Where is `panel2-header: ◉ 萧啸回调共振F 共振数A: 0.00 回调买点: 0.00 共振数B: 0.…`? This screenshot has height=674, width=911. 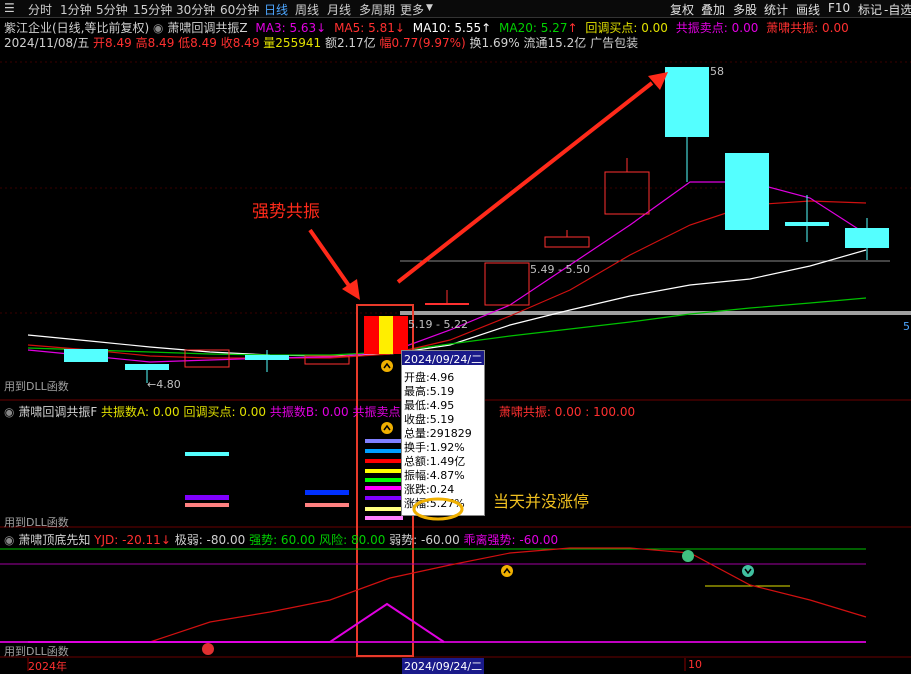 panel2-header: ◉ 萧啸回调共振F 共振数A: 0.00 回调买点: 0.00 共振数B: 0.… is located at coordinates (319, 411).